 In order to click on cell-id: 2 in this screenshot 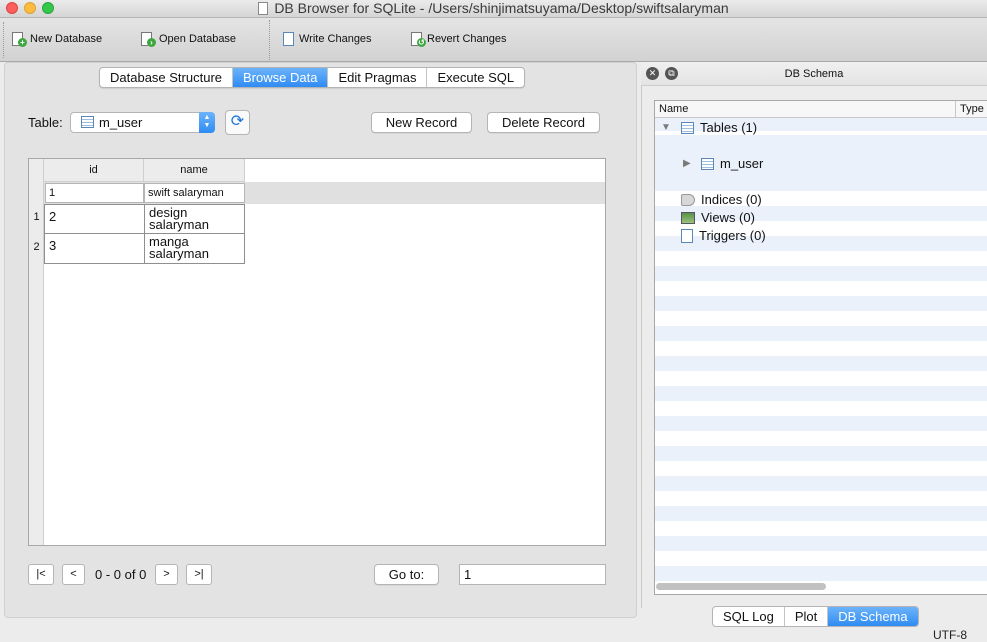, I will do `click(94, 219)`.